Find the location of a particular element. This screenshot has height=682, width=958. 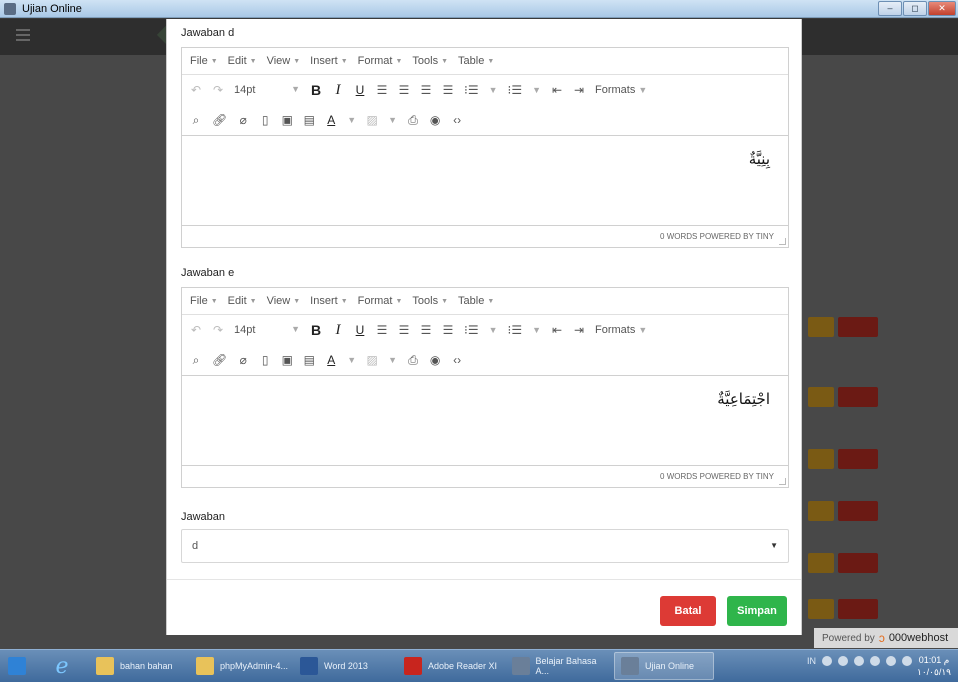

answer-select: d ▼ is located at coordinates (485, 546).